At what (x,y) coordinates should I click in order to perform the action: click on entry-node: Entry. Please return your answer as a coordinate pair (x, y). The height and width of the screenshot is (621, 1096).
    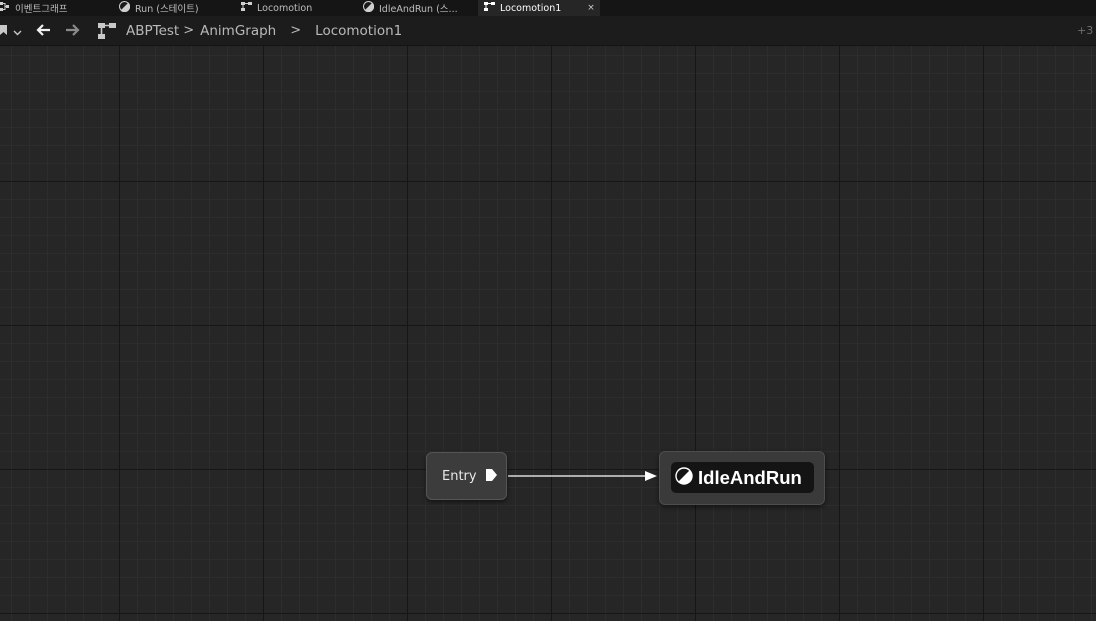
    Looking at the image, I should click on (466, 476).